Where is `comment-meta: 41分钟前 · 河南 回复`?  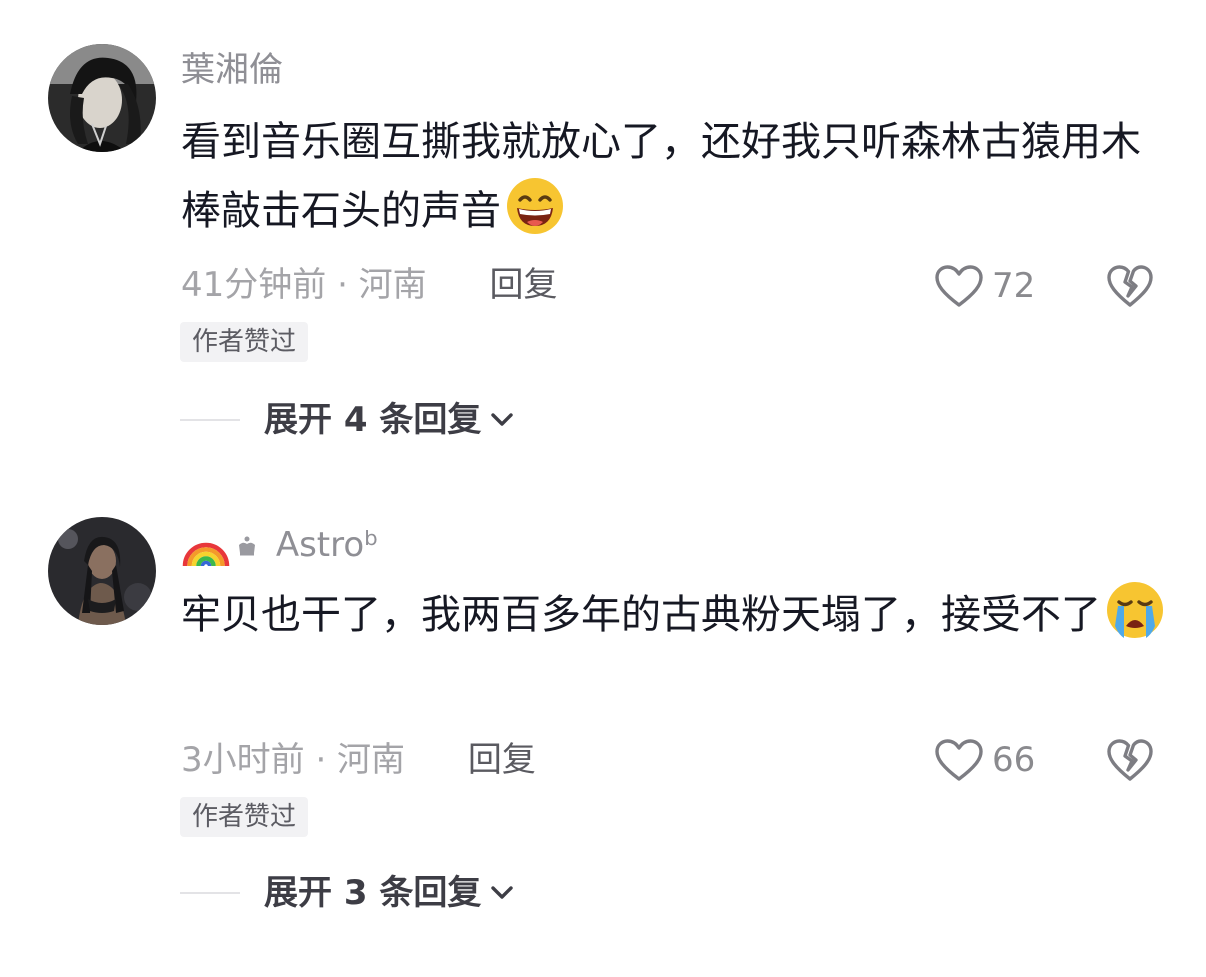
comment-meta: 41分钟前 · 河南 回复 is located at coordinates (369, 285).